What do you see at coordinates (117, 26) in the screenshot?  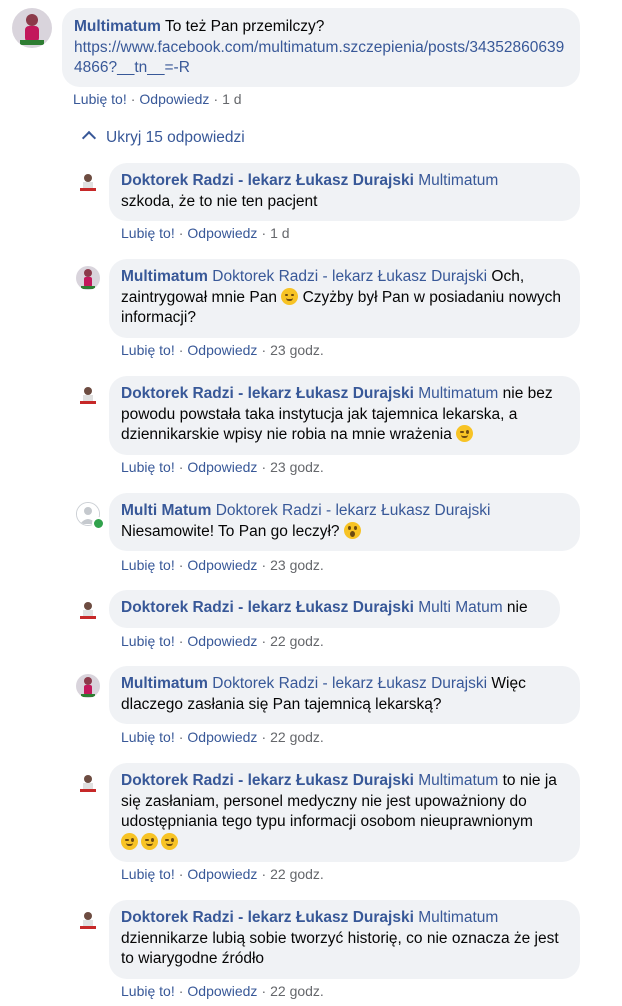 I see `comment-author: Multimatum` at bounding box center [117, 26].